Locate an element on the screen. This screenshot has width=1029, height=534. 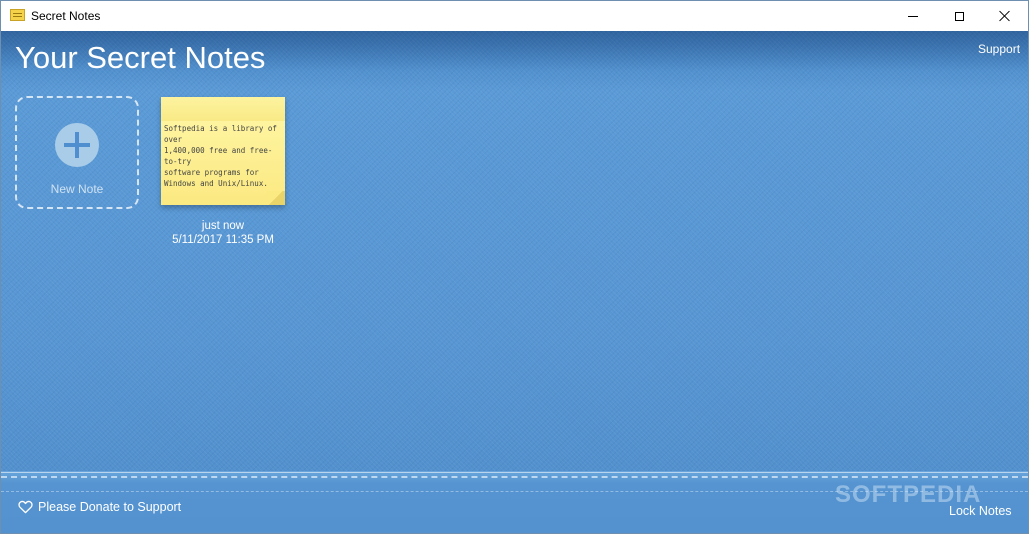
maximize-button is located at coordinates (959, 16).